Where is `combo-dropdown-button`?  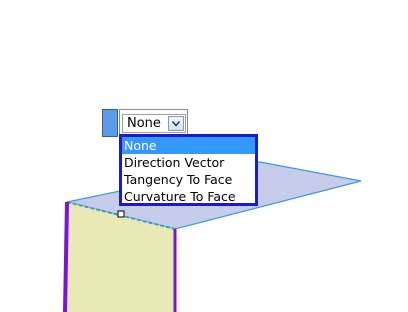
combo-dropdown-button is located at coordinates (176, 123).